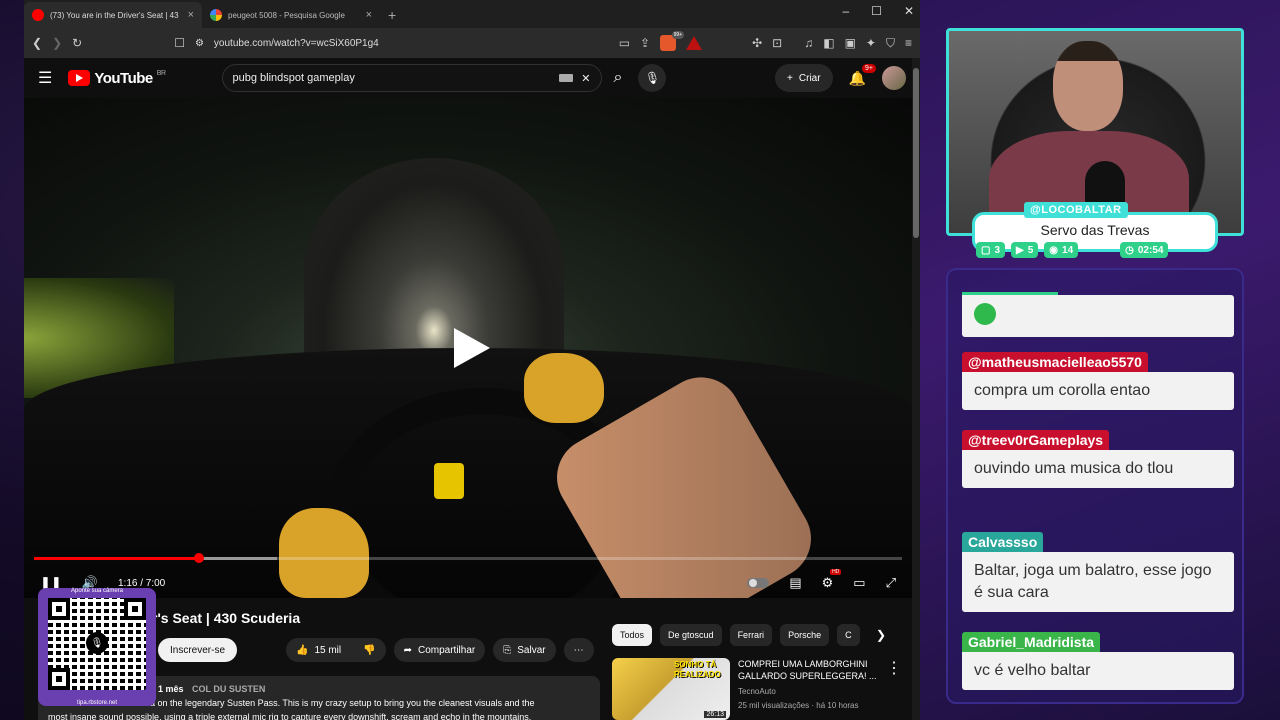  What do you see at coordinates (805, 635) in the screenshot?
I see `chip-porsche: Porsche` at bounding box center [805, 635].